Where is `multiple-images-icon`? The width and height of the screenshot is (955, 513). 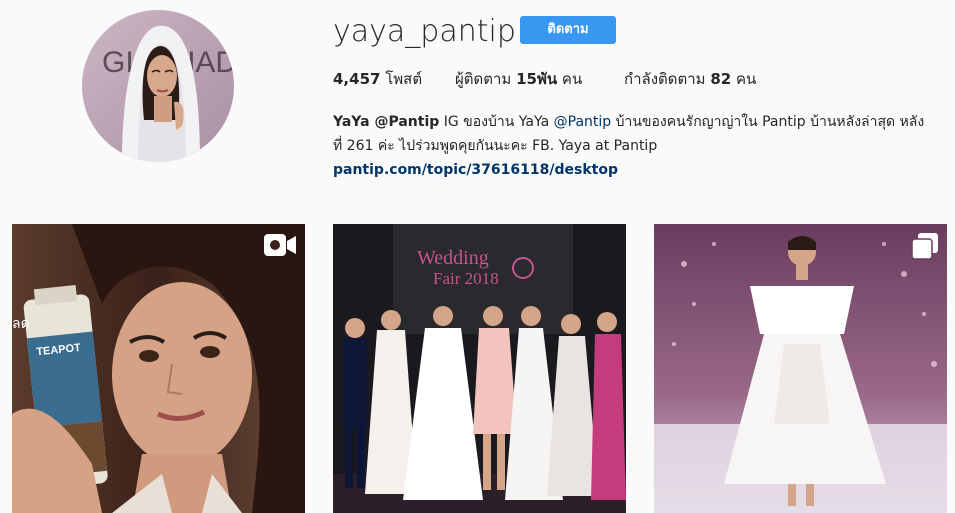 multiple-images-icon is located at coordinates (924, 246).